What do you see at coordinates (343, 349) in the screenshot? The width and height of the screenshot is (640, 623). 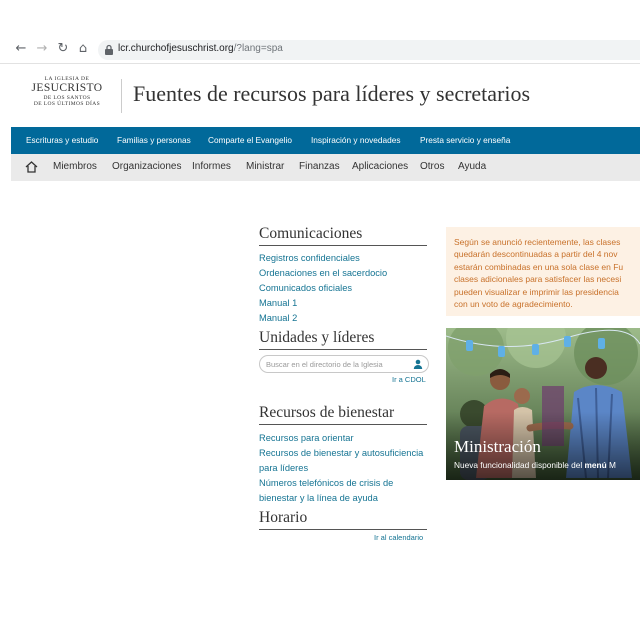 I see `units-rule` at bounding box center [343, 349].